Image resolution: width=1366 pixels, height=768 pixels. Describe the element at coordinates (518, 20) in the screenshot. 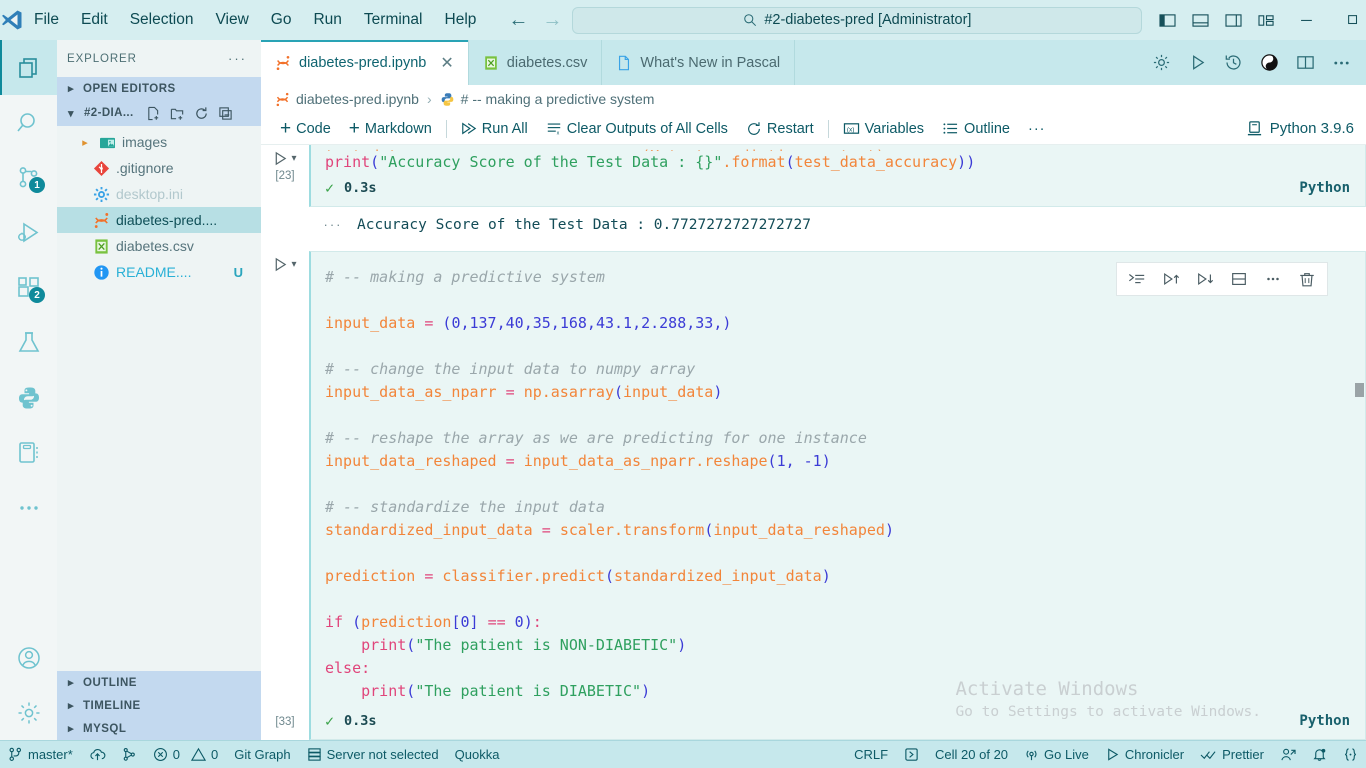

I see `go-back-icon: ←` at that location.